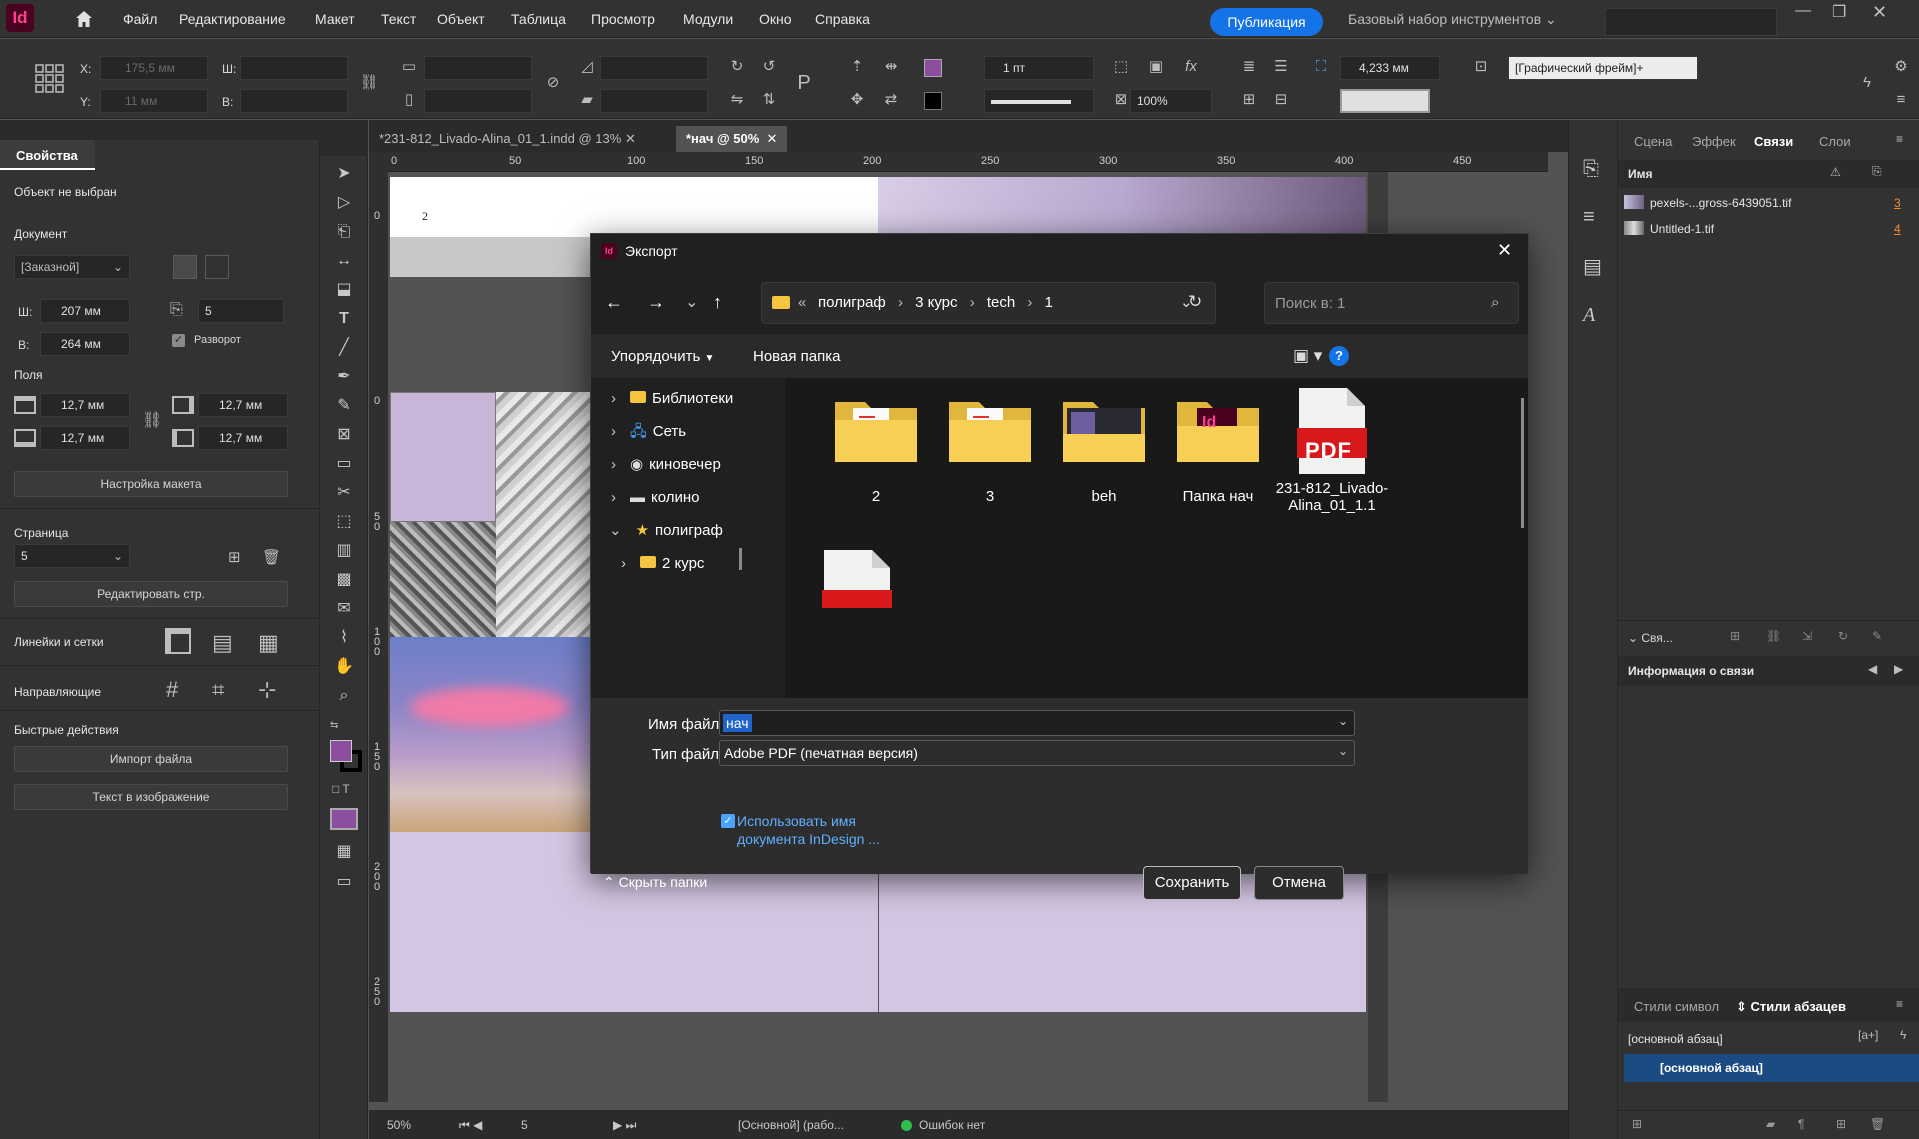 This screenshot has height=1139, width=1919. Describe the element at coordinates (409, 67) in the screenshot. I see `scale-x-icon: ▭` at that location.